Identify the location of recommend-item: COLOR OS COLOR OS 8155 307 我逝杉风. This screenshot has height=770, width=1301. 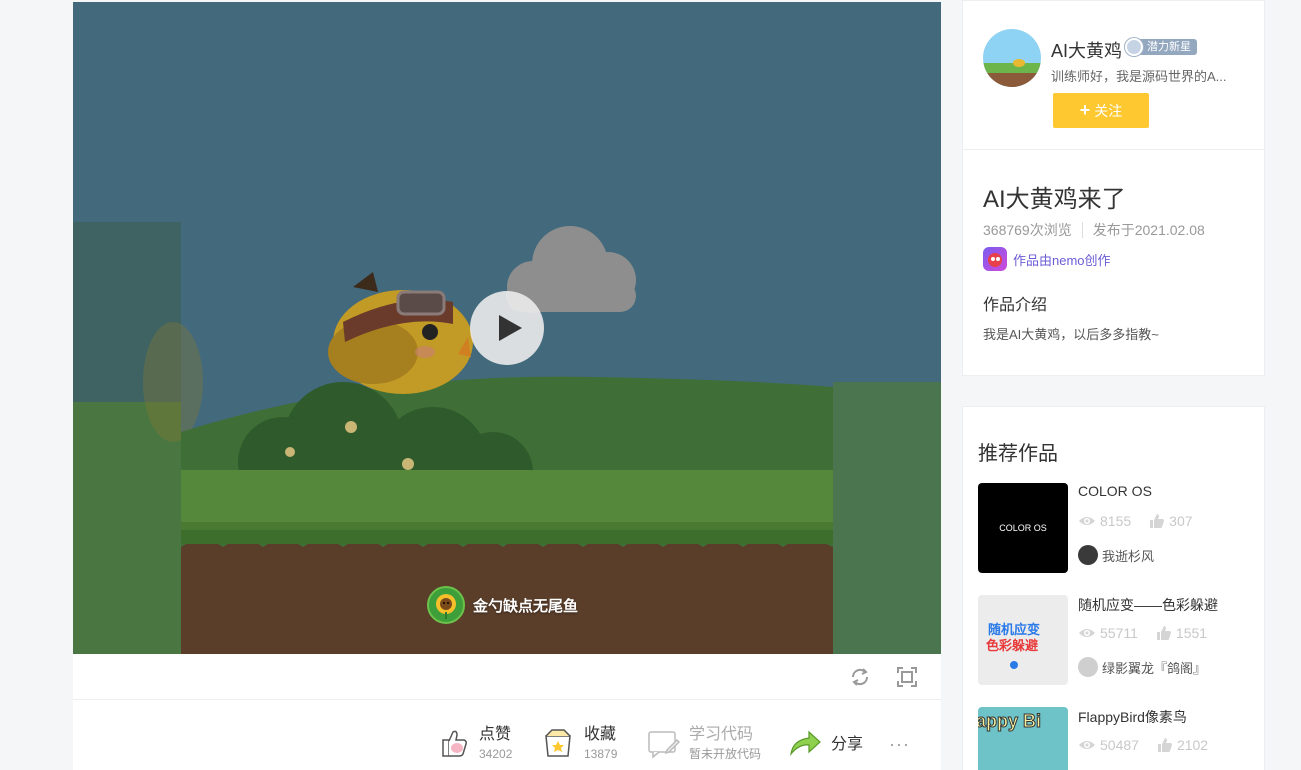
(1118, 528).